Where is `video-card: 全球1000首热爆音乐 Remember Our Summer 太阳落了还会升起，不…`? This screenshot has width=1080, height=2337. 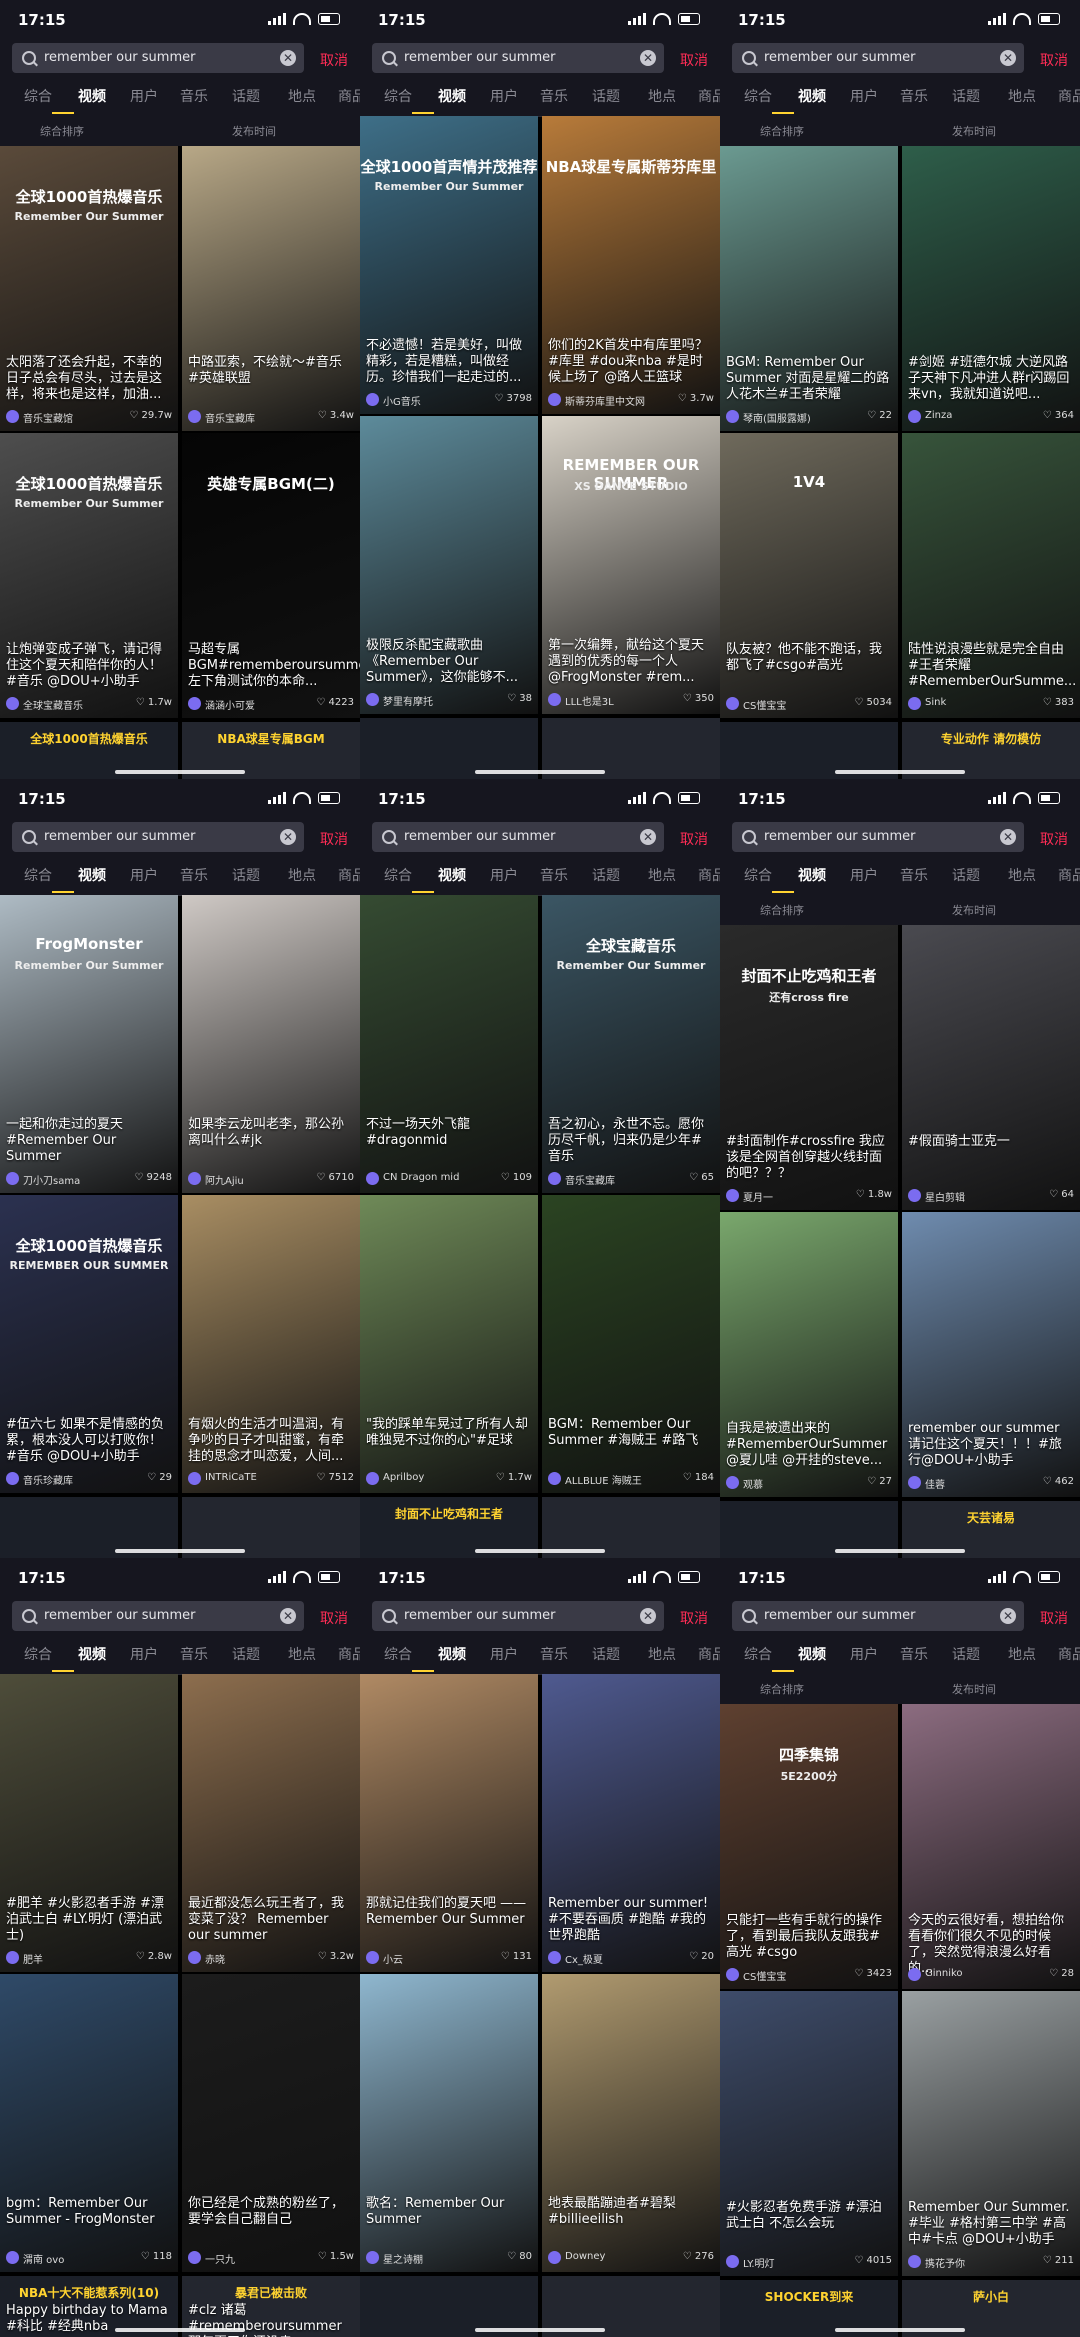 video-card: 全球1000首热爆音乐 Remember Our Summer 太阳落了还会升起，不… is located at coordinates (89, 288).